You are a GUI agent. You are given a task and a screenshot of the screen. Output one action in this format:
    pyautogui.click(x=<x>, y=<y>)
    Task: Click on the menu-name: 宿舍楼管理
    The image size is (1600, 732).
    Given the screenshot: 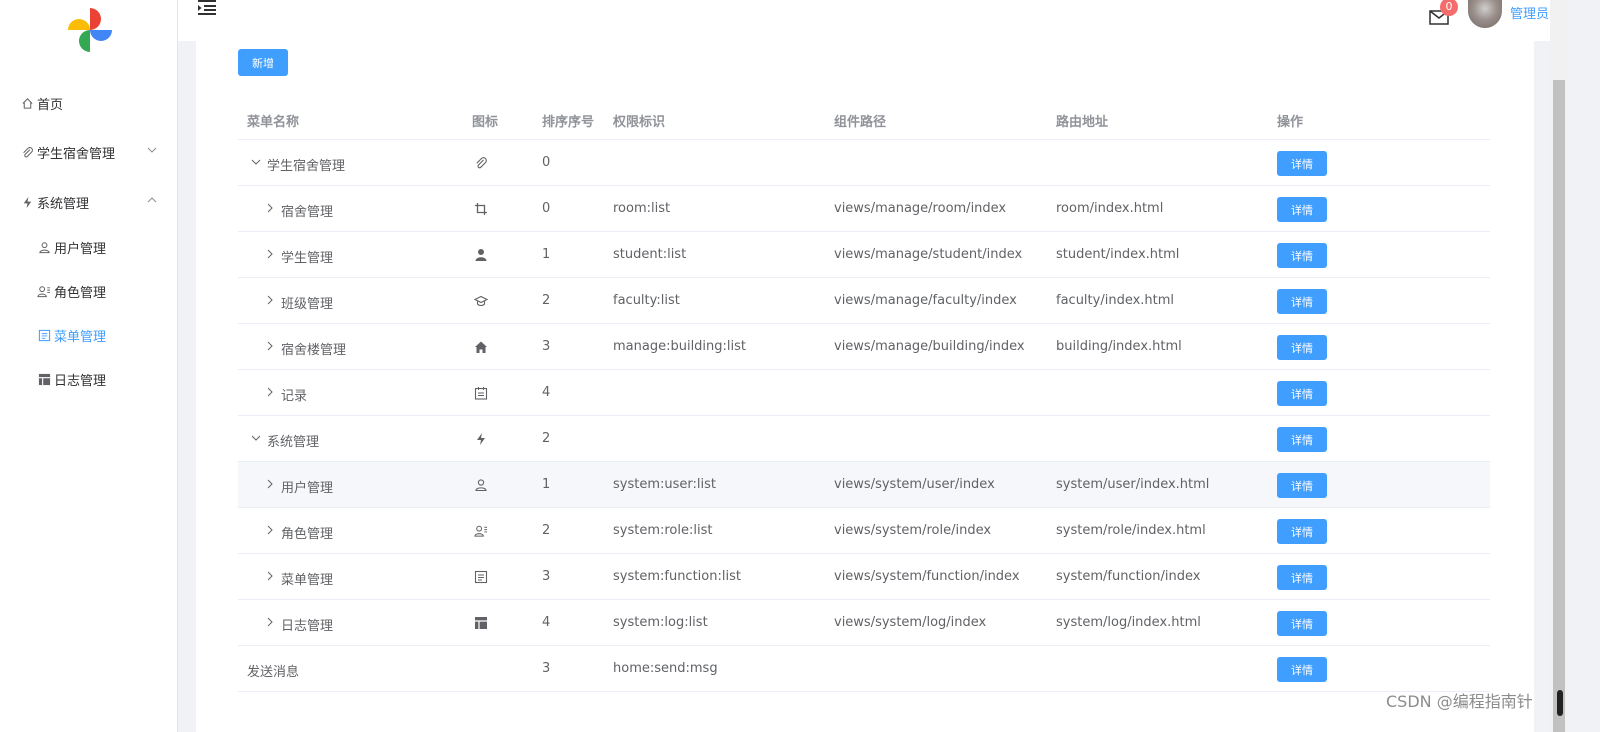 What is the action you would take?
    pyautogui.click(x=314, y=350)
    